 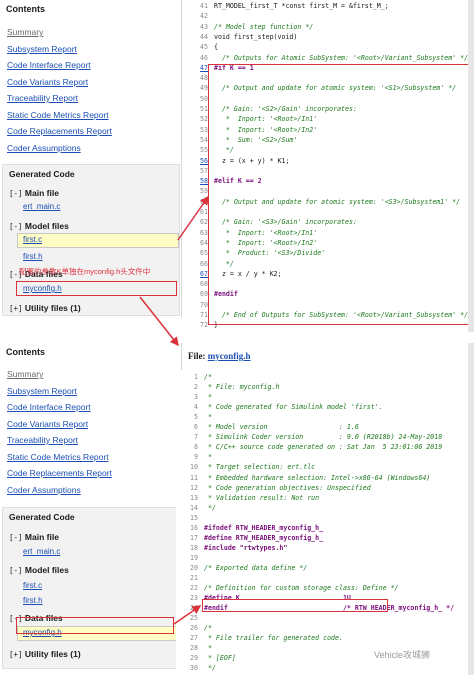 I want to click on arrows-overlay, so click(x=174, y=410).